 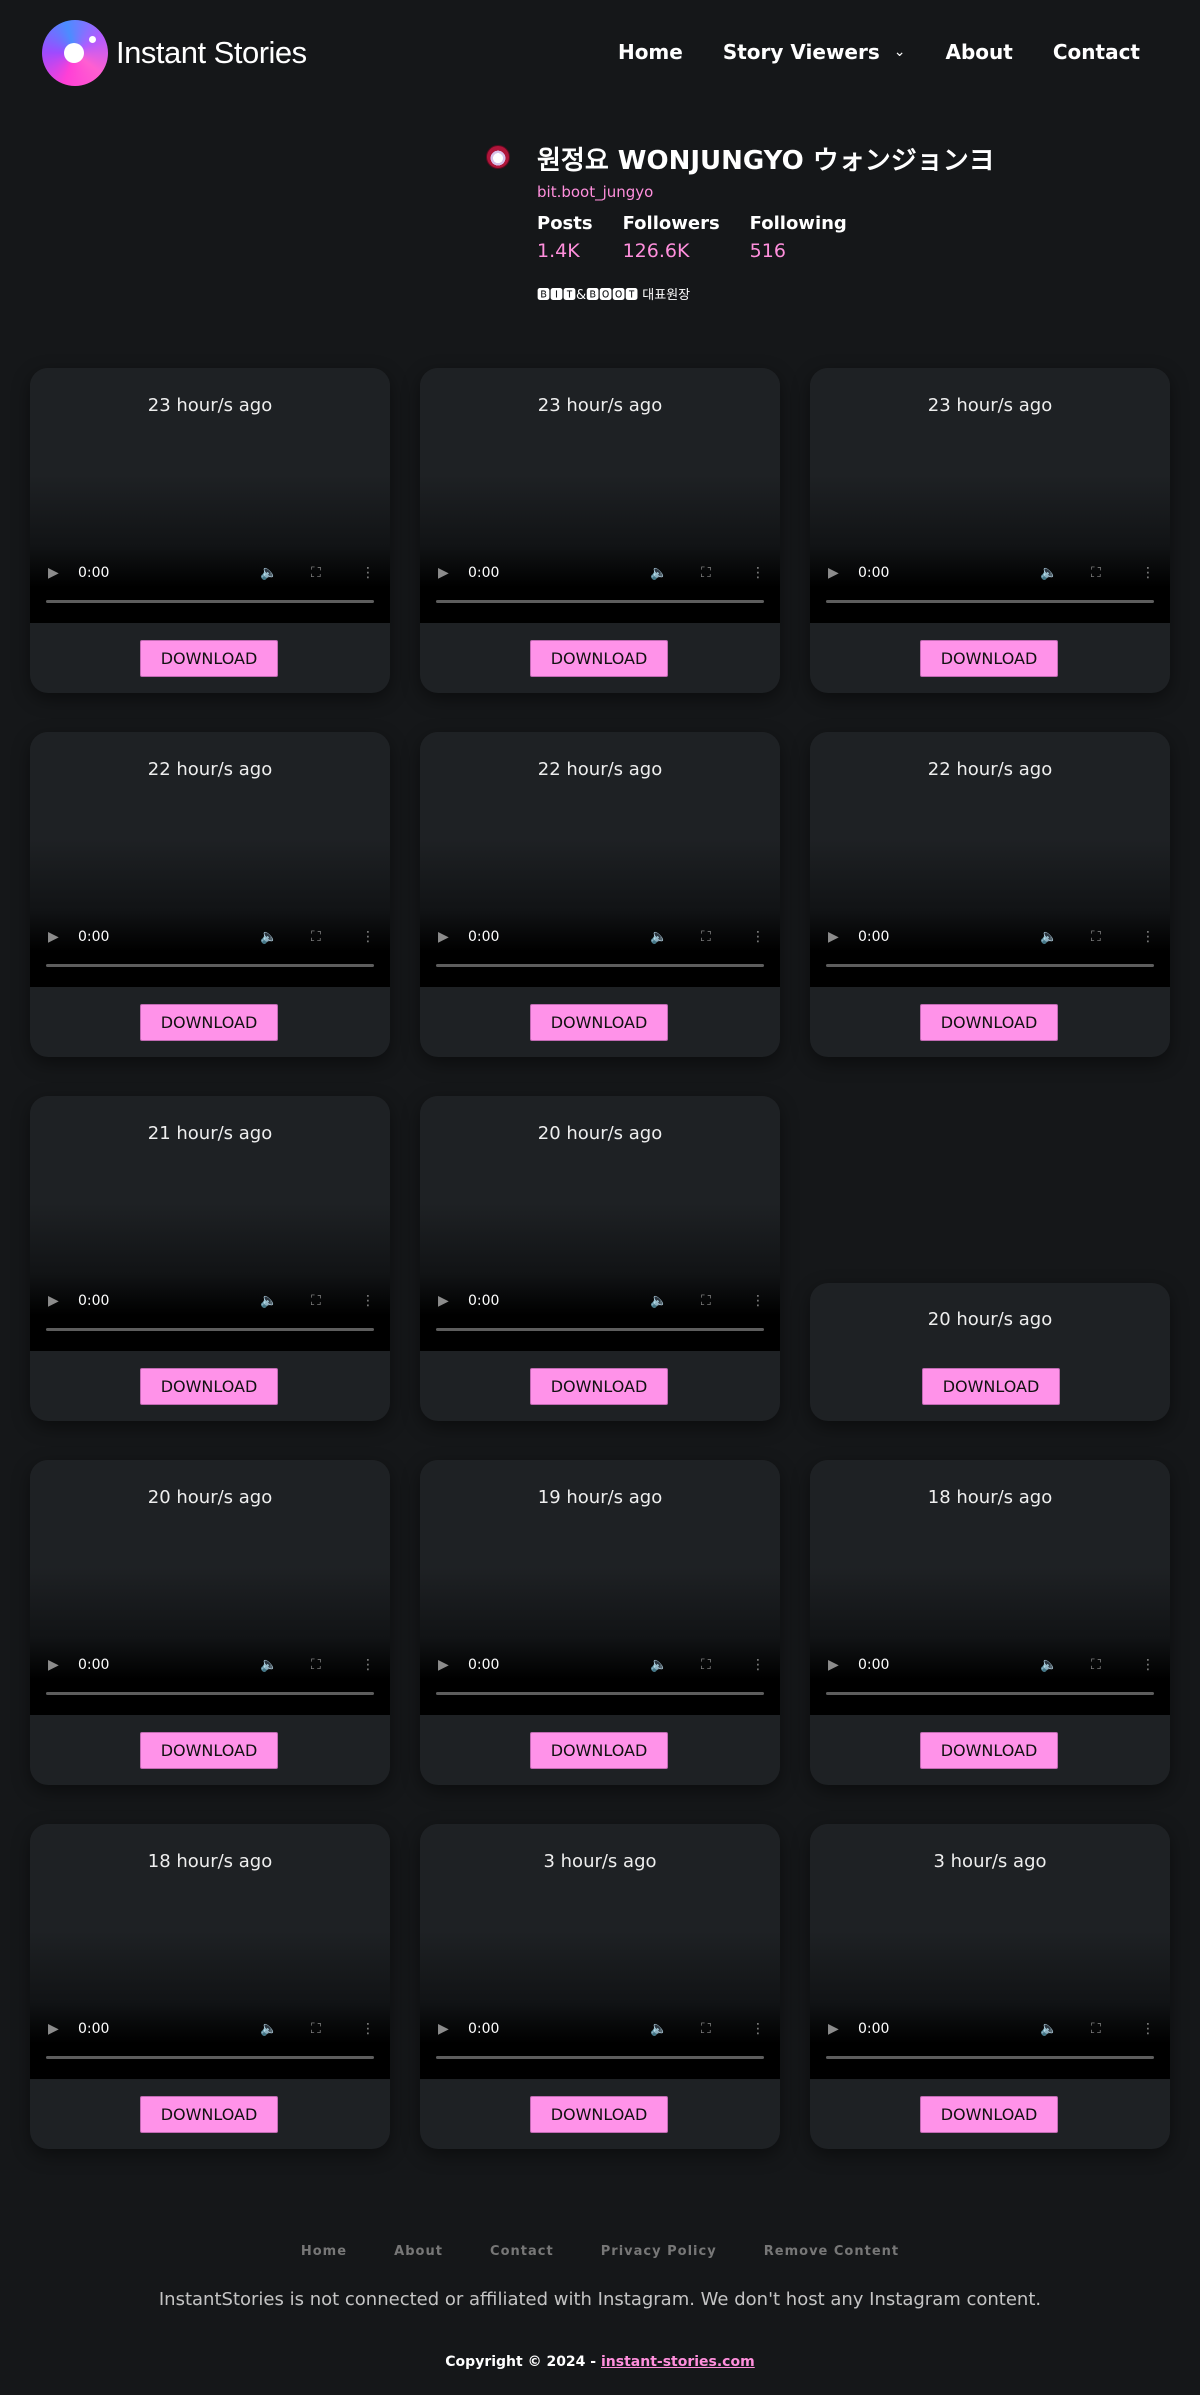 What do you see at coordinates (979, 52) in the screenshot?
I see `nav-about: About` at bounding box center [979, 52].